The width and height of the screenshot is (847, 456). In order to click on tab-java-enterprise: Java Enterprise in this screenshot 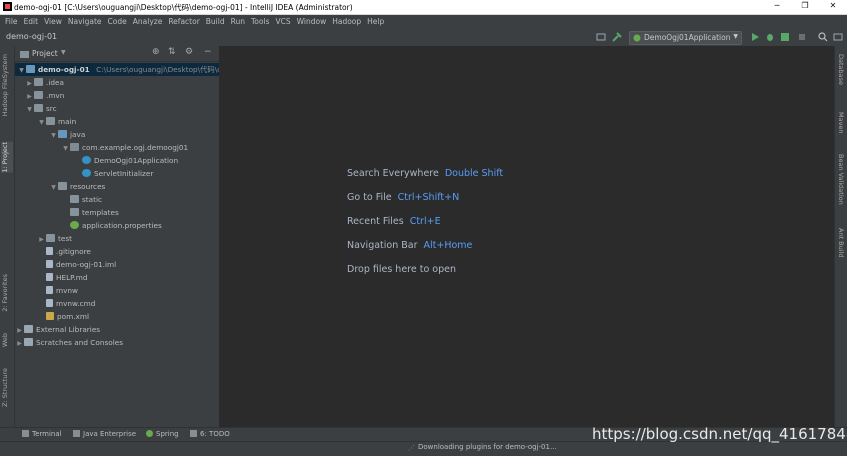, I will do `click(104, 434)`.